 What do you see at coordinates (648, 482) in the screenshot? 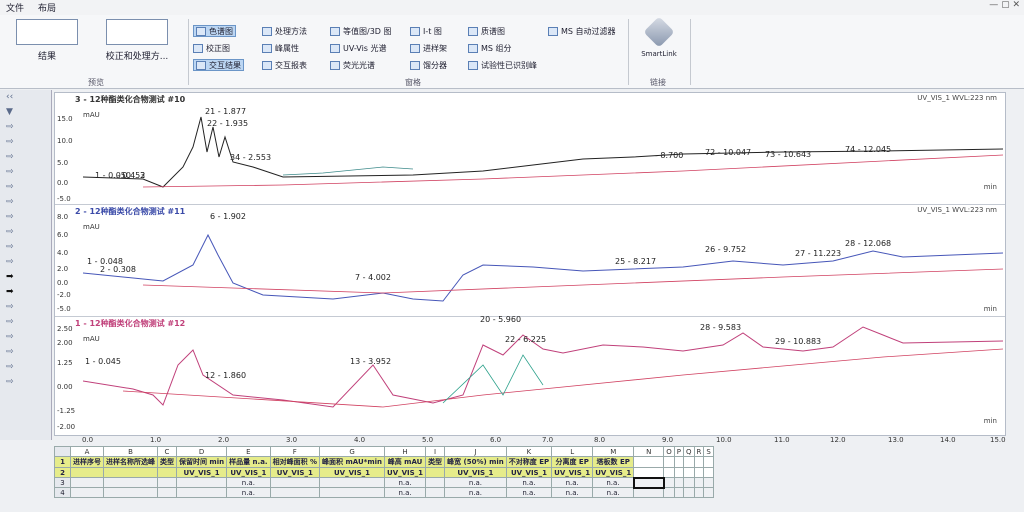
I see `selected-cell` at bounding box center [648, 482].